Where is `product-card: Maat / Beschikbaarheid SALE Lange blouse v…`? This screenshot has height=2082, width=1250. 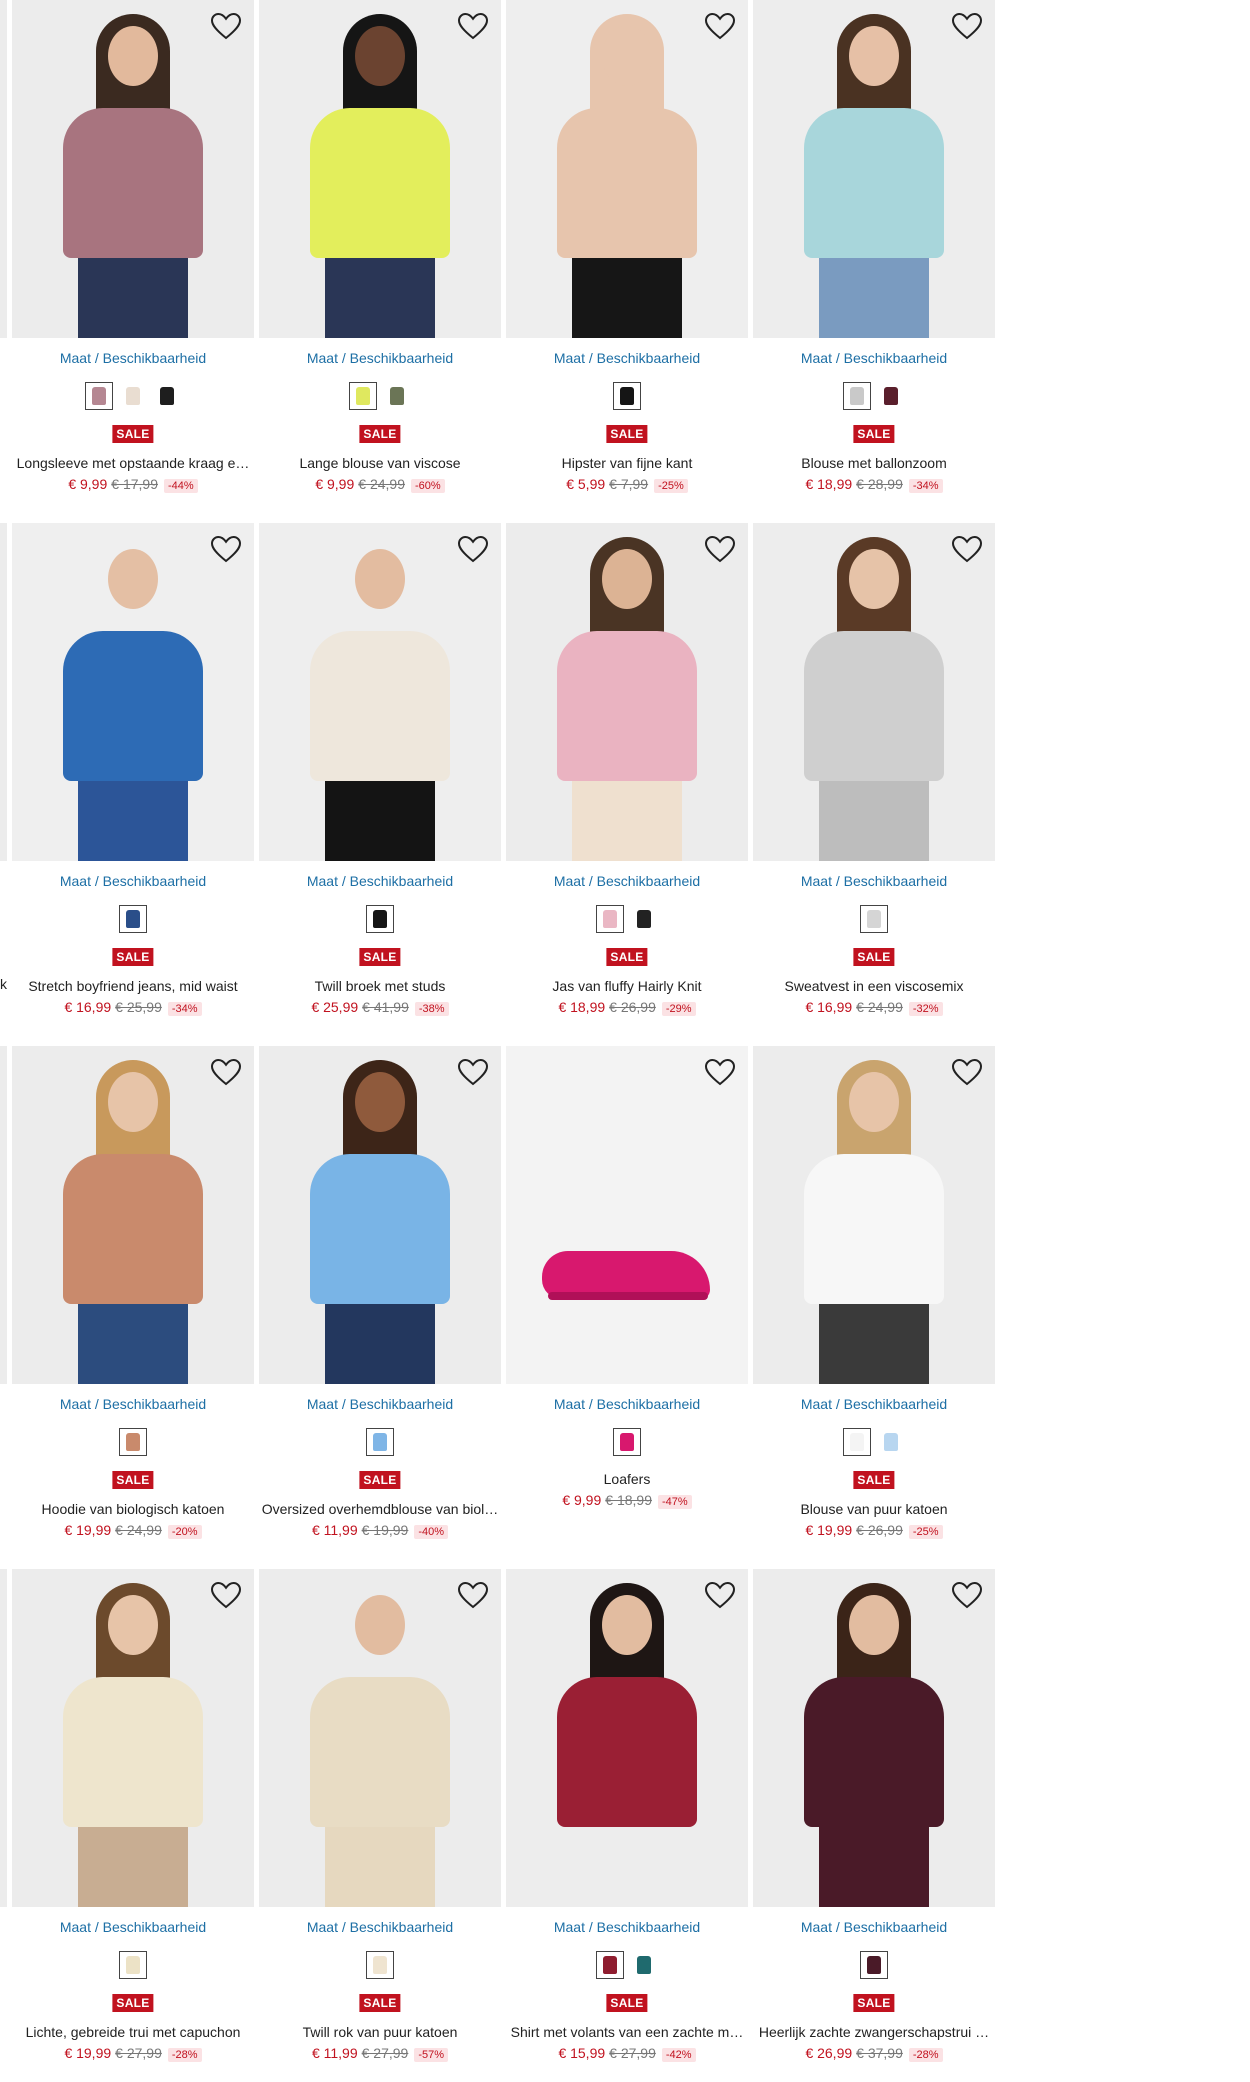
product-card: Maat / Beschikbaarheid SALE Lange blouse v… is located at coordinates (380, 260).